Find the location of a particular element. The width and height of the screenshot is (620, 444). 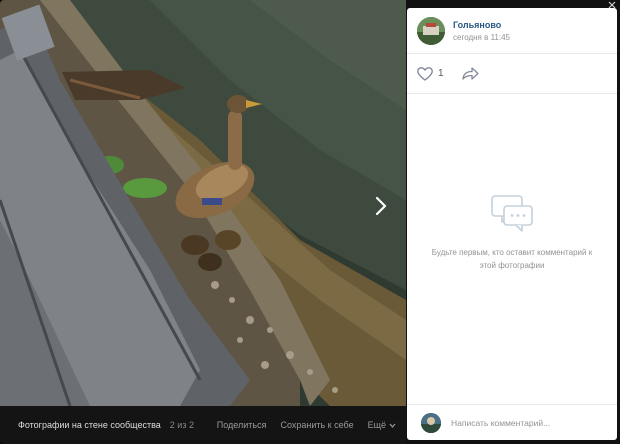

more-label: Ещё is located at coordinates (376, 425).